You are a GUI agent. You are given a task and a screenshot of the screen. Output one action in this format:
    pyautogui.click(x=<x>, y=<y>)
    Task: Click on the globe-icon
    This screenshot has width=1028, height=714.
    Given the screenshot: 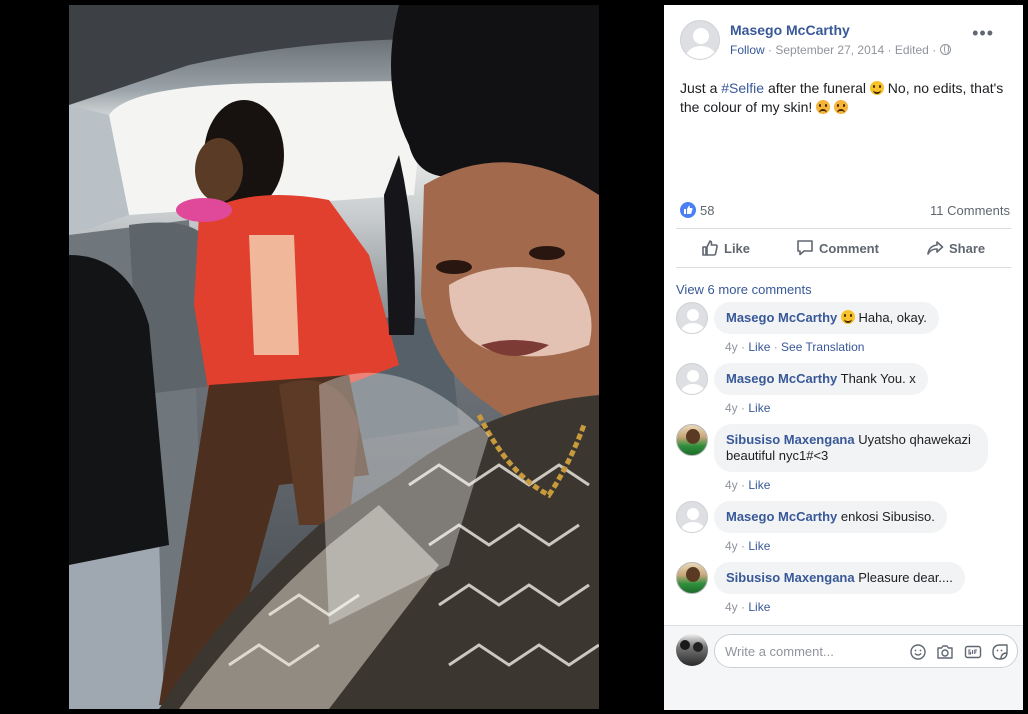 What is the action you would take?
    pyautogui.click(x=945, y=49)
    